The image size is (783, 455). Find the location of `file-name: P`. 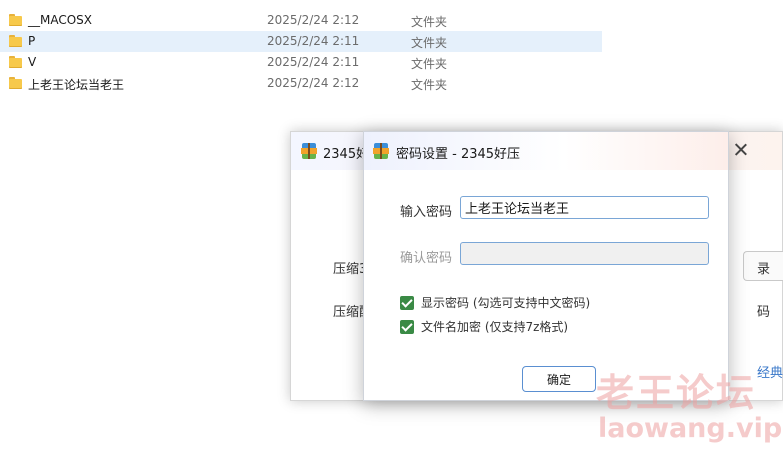

file-name: P is located at coordinates (32, 41).